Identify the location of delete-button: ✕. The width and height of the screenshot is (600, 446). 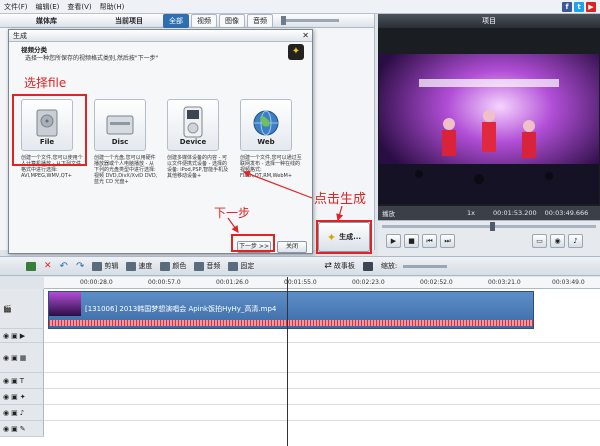
(48, 266).